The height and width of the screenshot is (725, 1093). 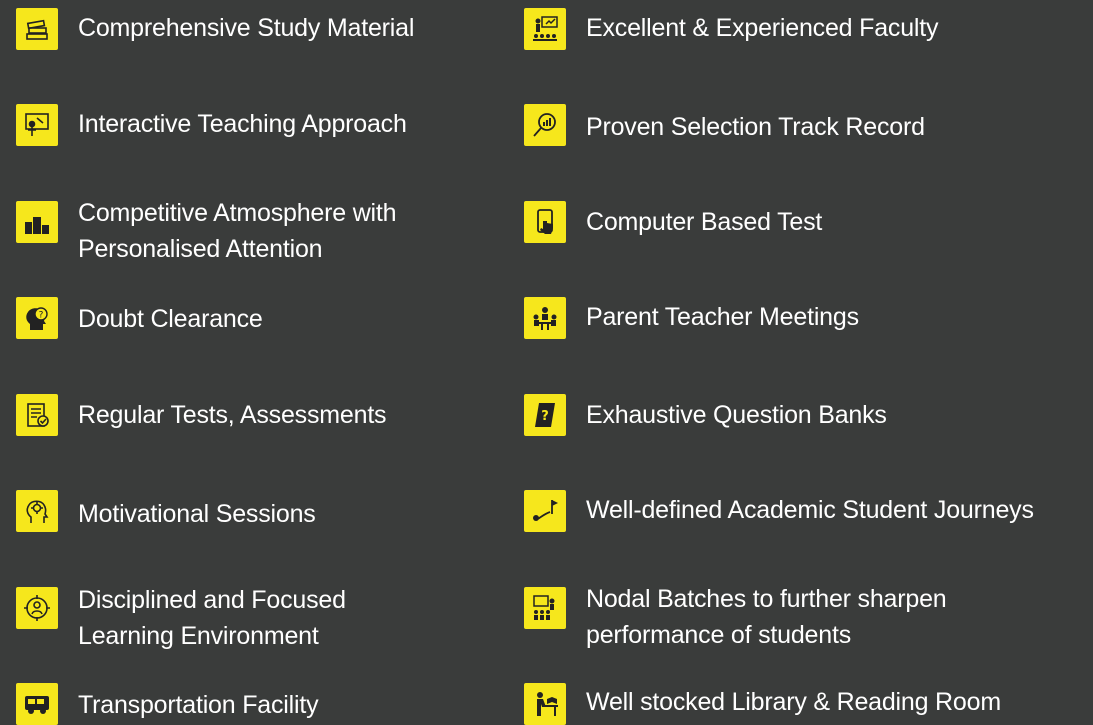 I want to click on classroom-icon, so click(x=545, y=608).